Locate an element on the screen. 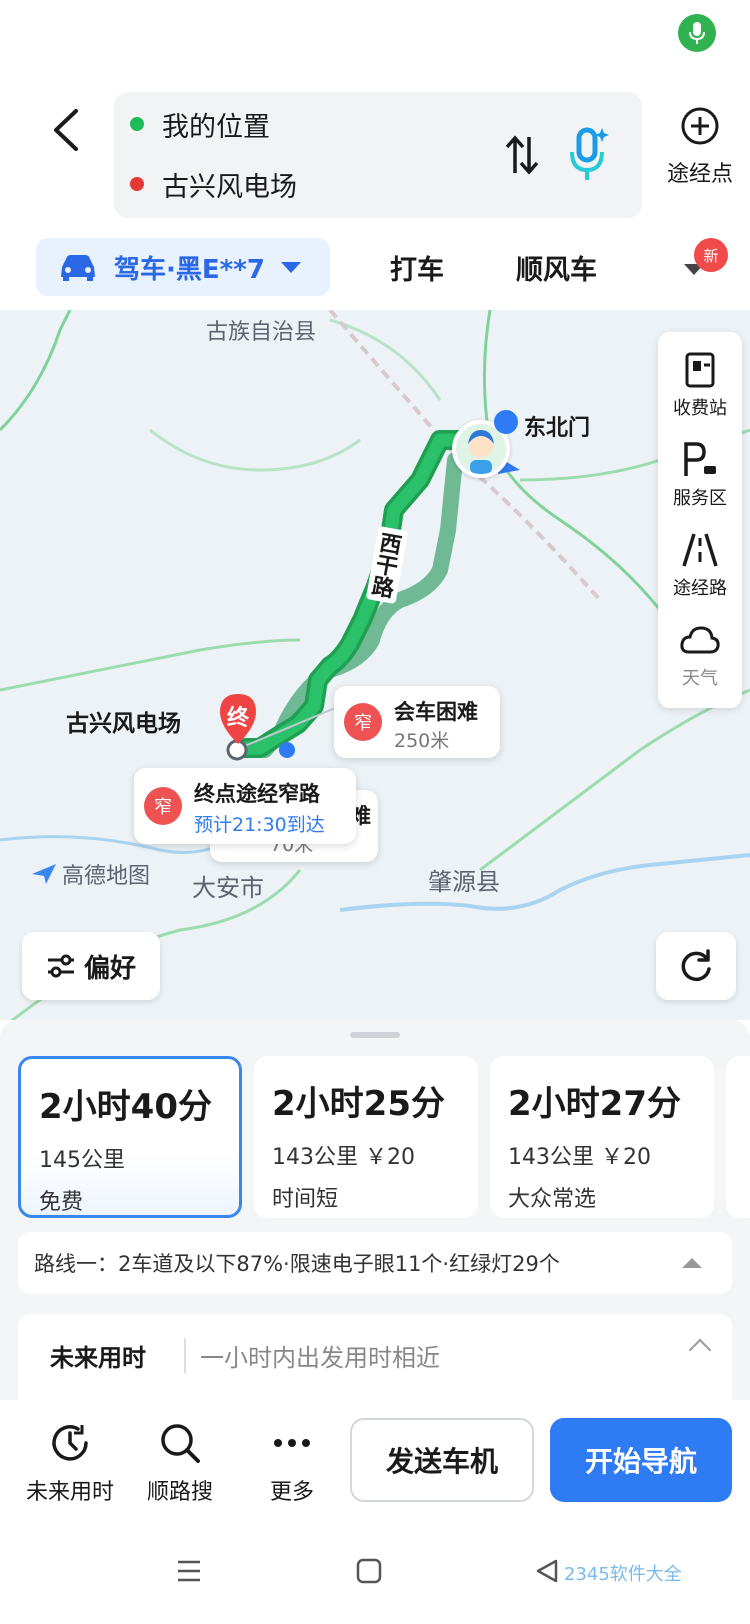  drive-mode-tab: 驾车·黑E**7 is located at coordinates (183, 267).